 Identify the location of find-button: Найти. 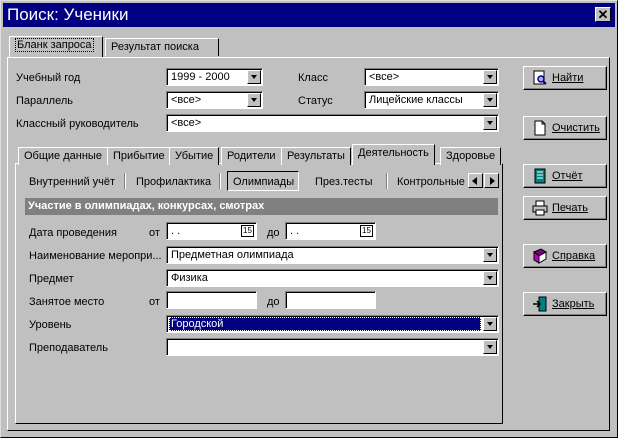
(565, 78).